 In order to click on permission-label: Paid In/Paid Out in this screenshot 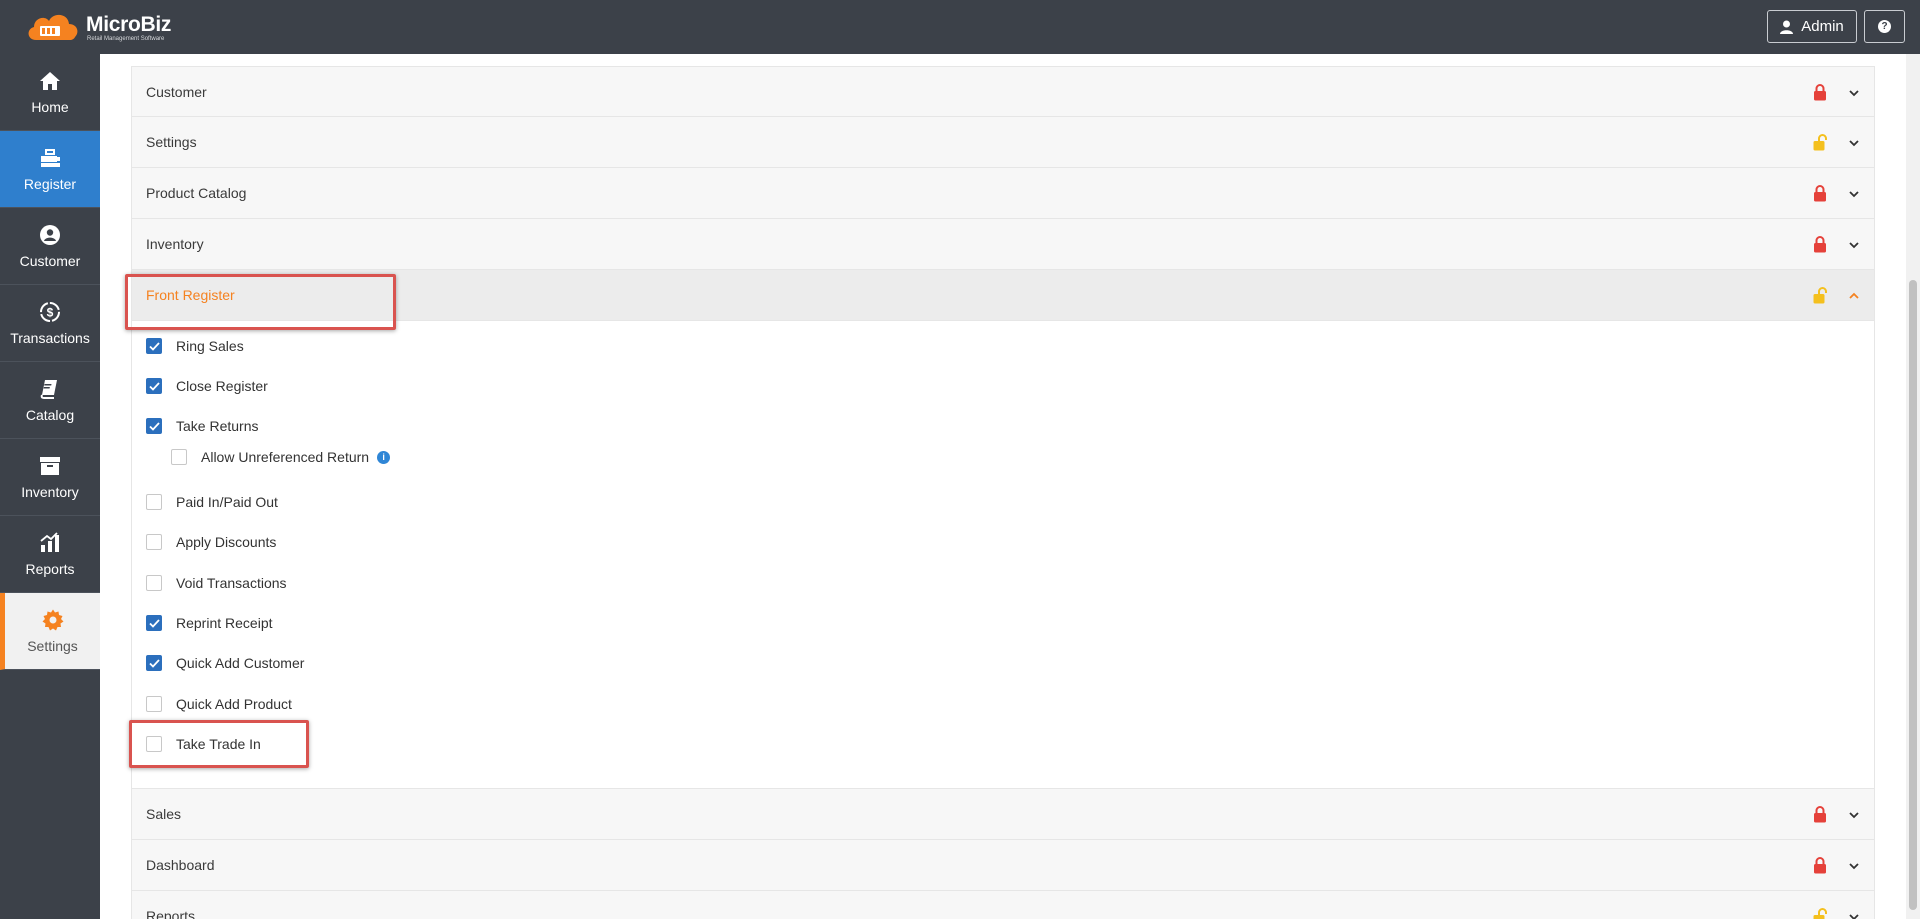, I will do `click(227, 502)`.